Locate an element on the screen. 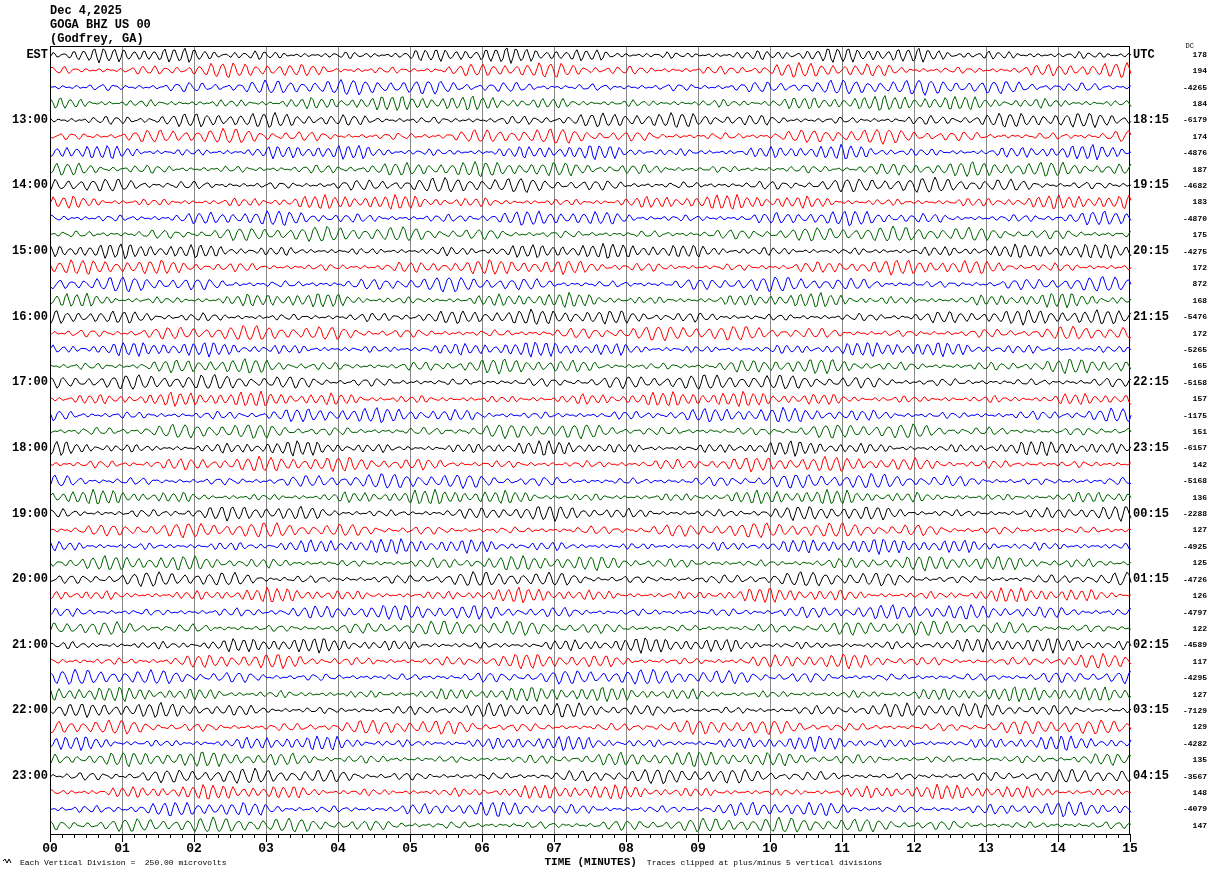 The image size is (1210, 886). minute-tick-label: 05 is located at coordinates (410, 848).